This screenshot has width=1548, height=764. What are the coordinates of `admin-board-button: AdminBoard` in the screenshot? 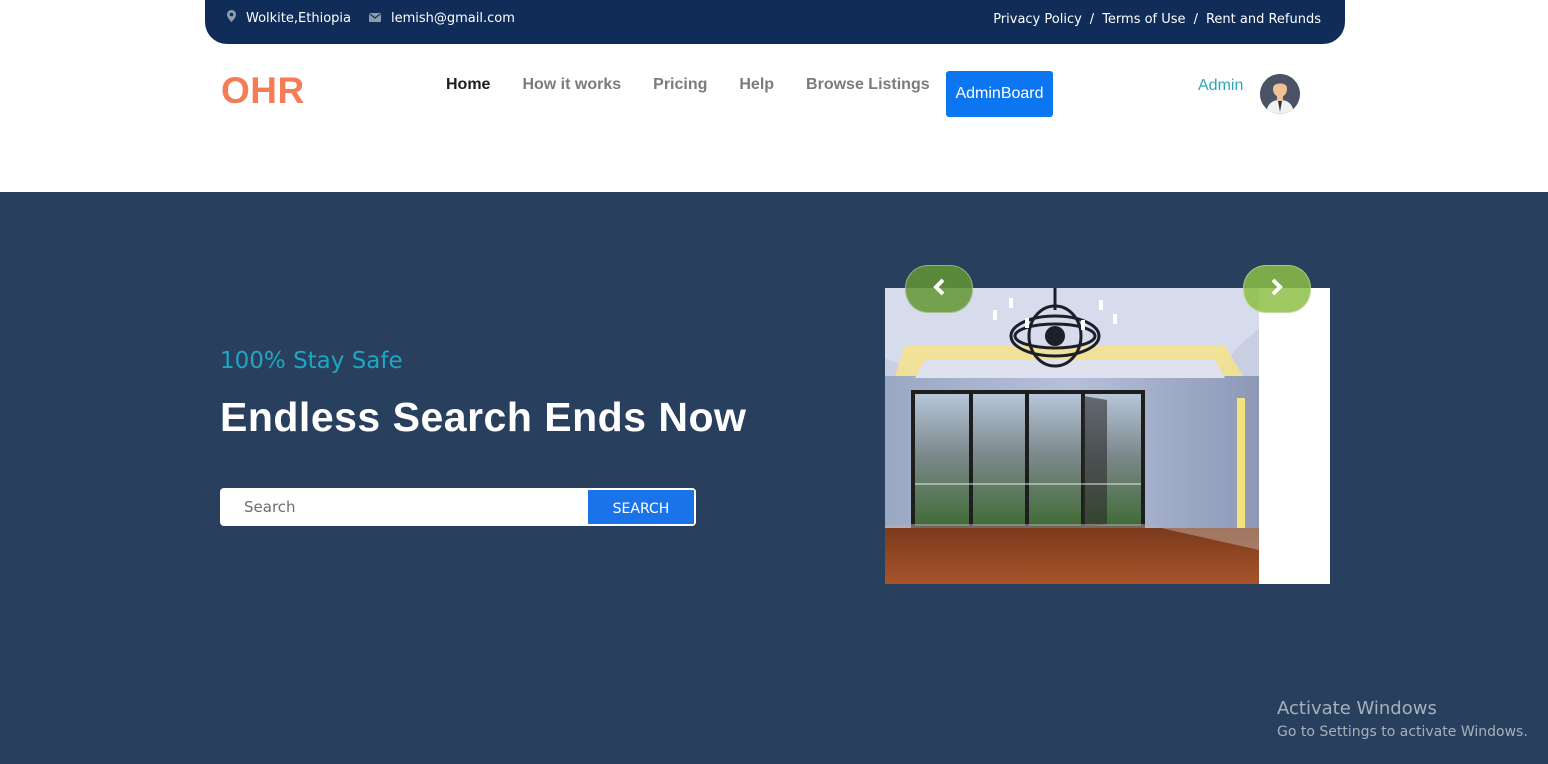 It's located at (999, 94).